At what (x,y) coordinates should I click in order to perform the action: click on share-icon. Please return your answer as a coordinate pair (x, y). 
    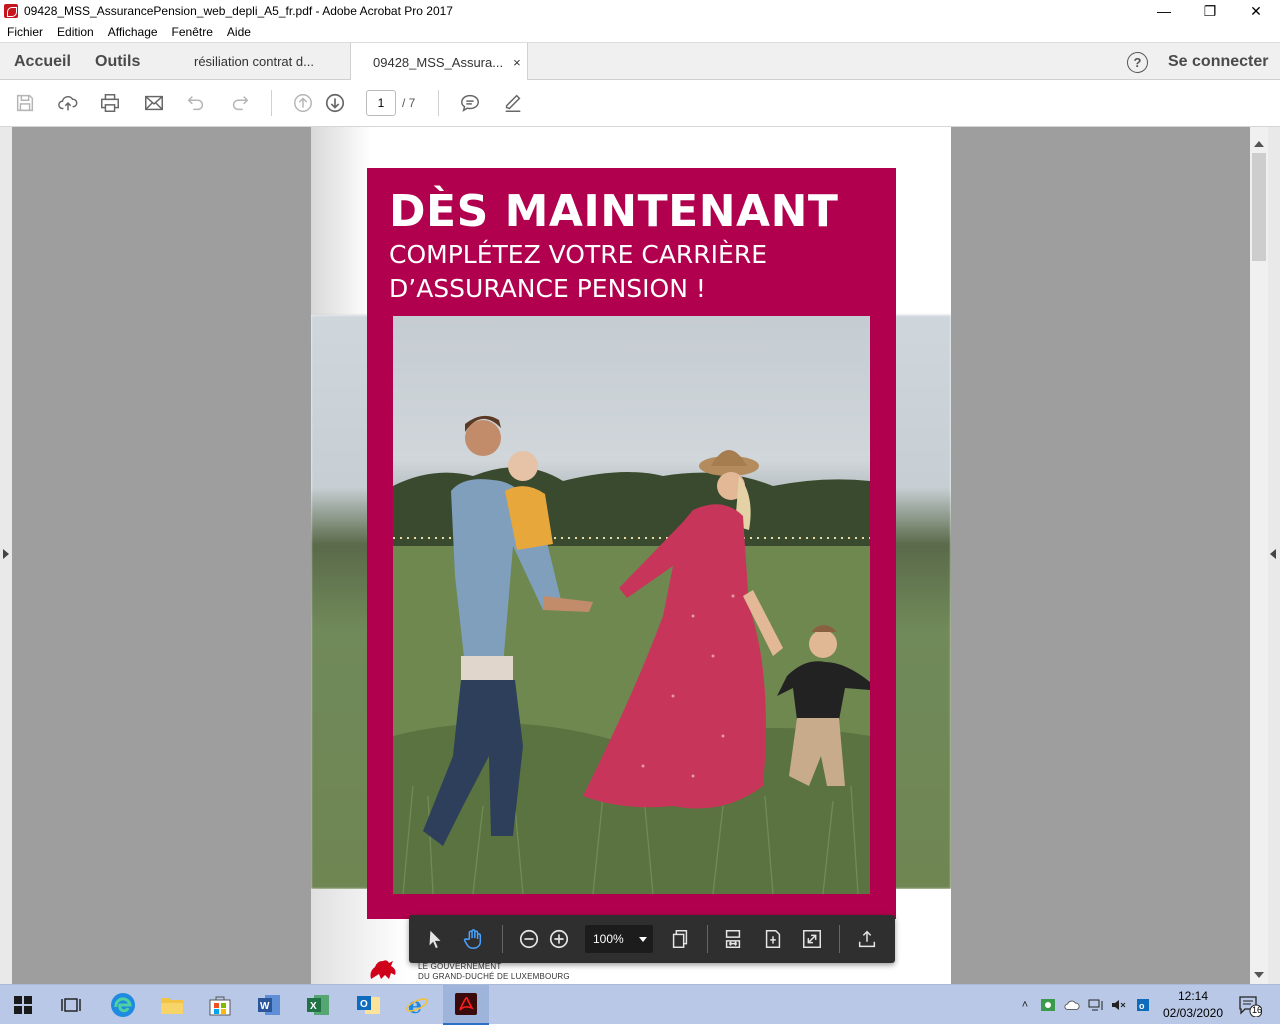
    Looking at the image, I should click on (867, 939).